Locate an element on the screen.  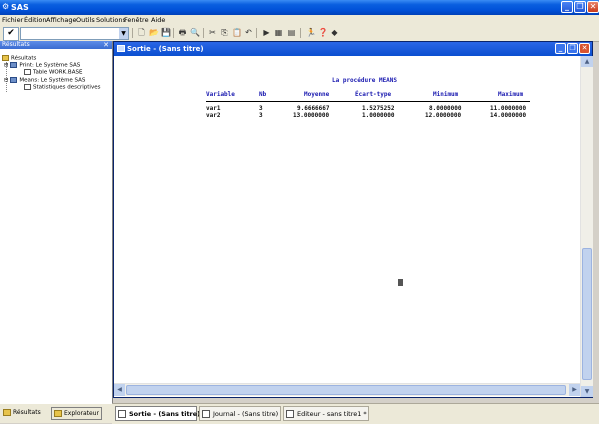
table-cell: 9.6666667 is located at coordinates (313, 108).